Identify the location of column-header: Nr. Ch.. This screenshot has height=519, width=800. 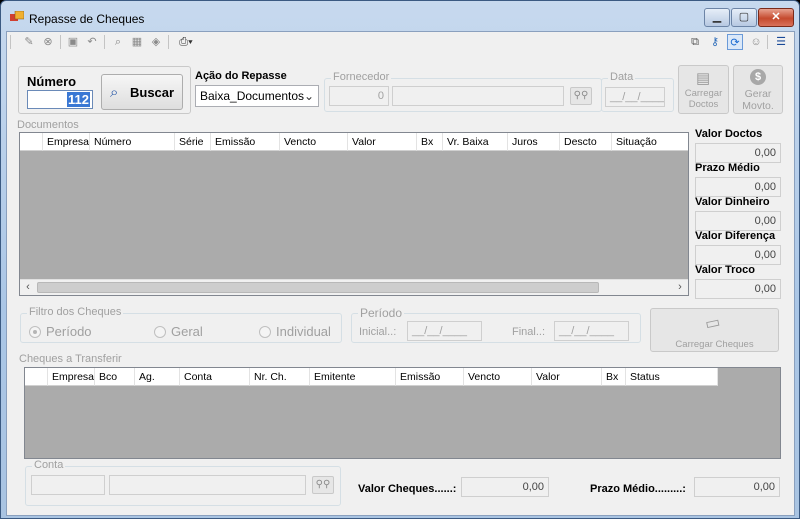
(280, 377).